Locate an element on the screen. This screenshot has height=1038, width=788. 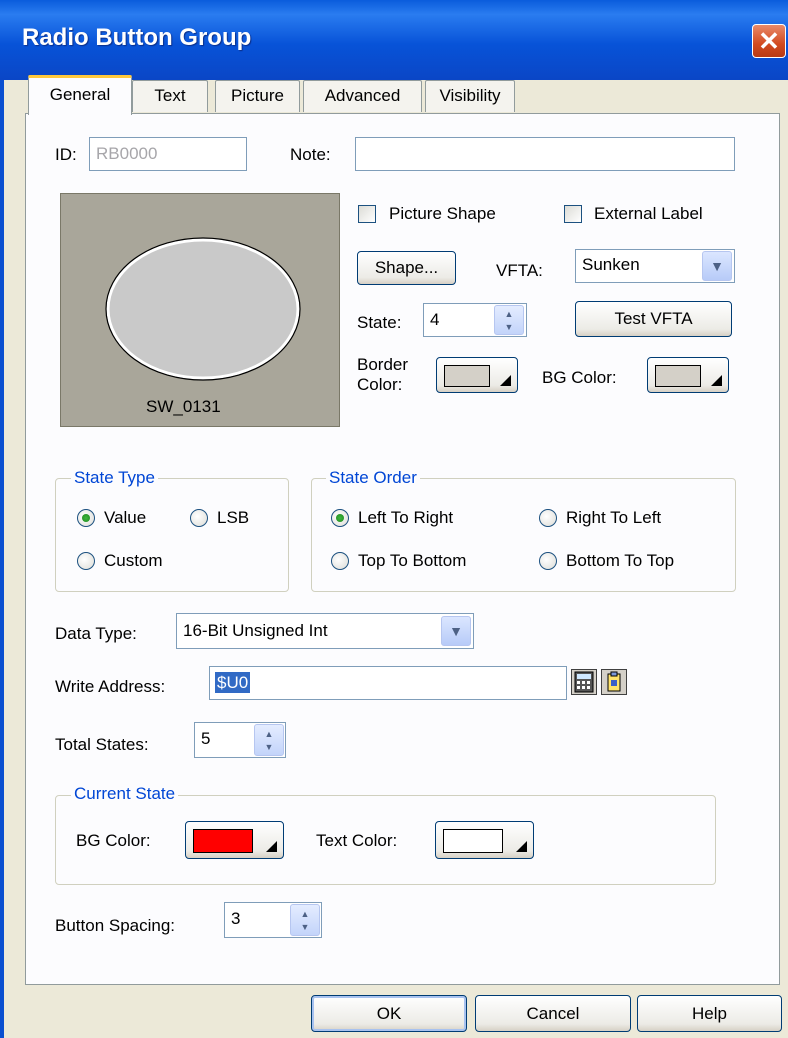
write-address-label: Write Address: is located at coordinates (110, 686).